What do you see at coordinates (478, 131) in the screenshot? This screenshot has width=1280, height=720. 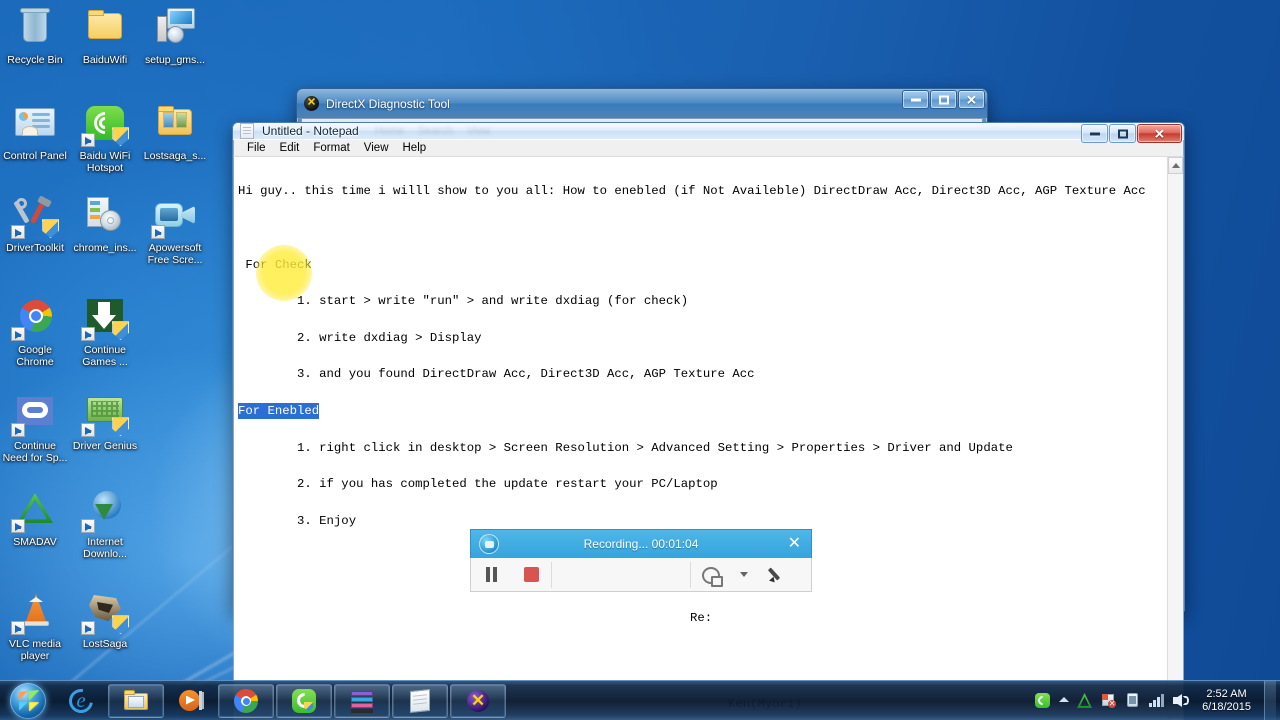 I see `ghost-tab-label: View` at bounding box center [478, 131].